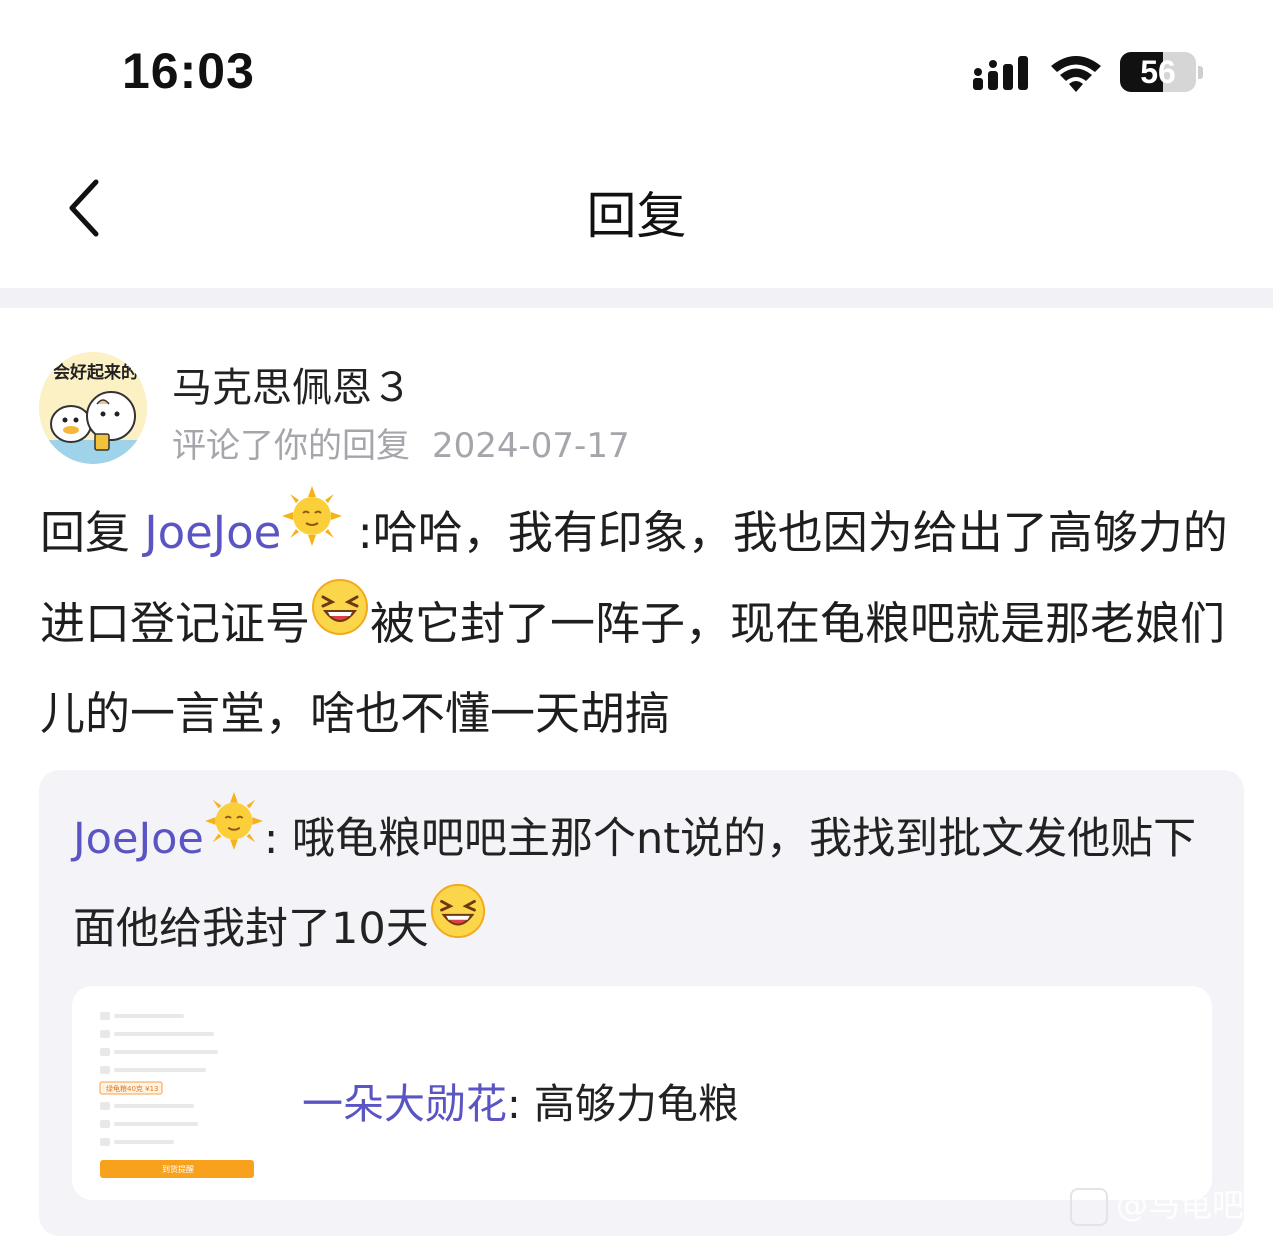 The width and height of the screenshot is (1273, 1238). Describe the element at coordinates (92, 532) in the screenshot. I see `reply-prefix: 回复` at that location.